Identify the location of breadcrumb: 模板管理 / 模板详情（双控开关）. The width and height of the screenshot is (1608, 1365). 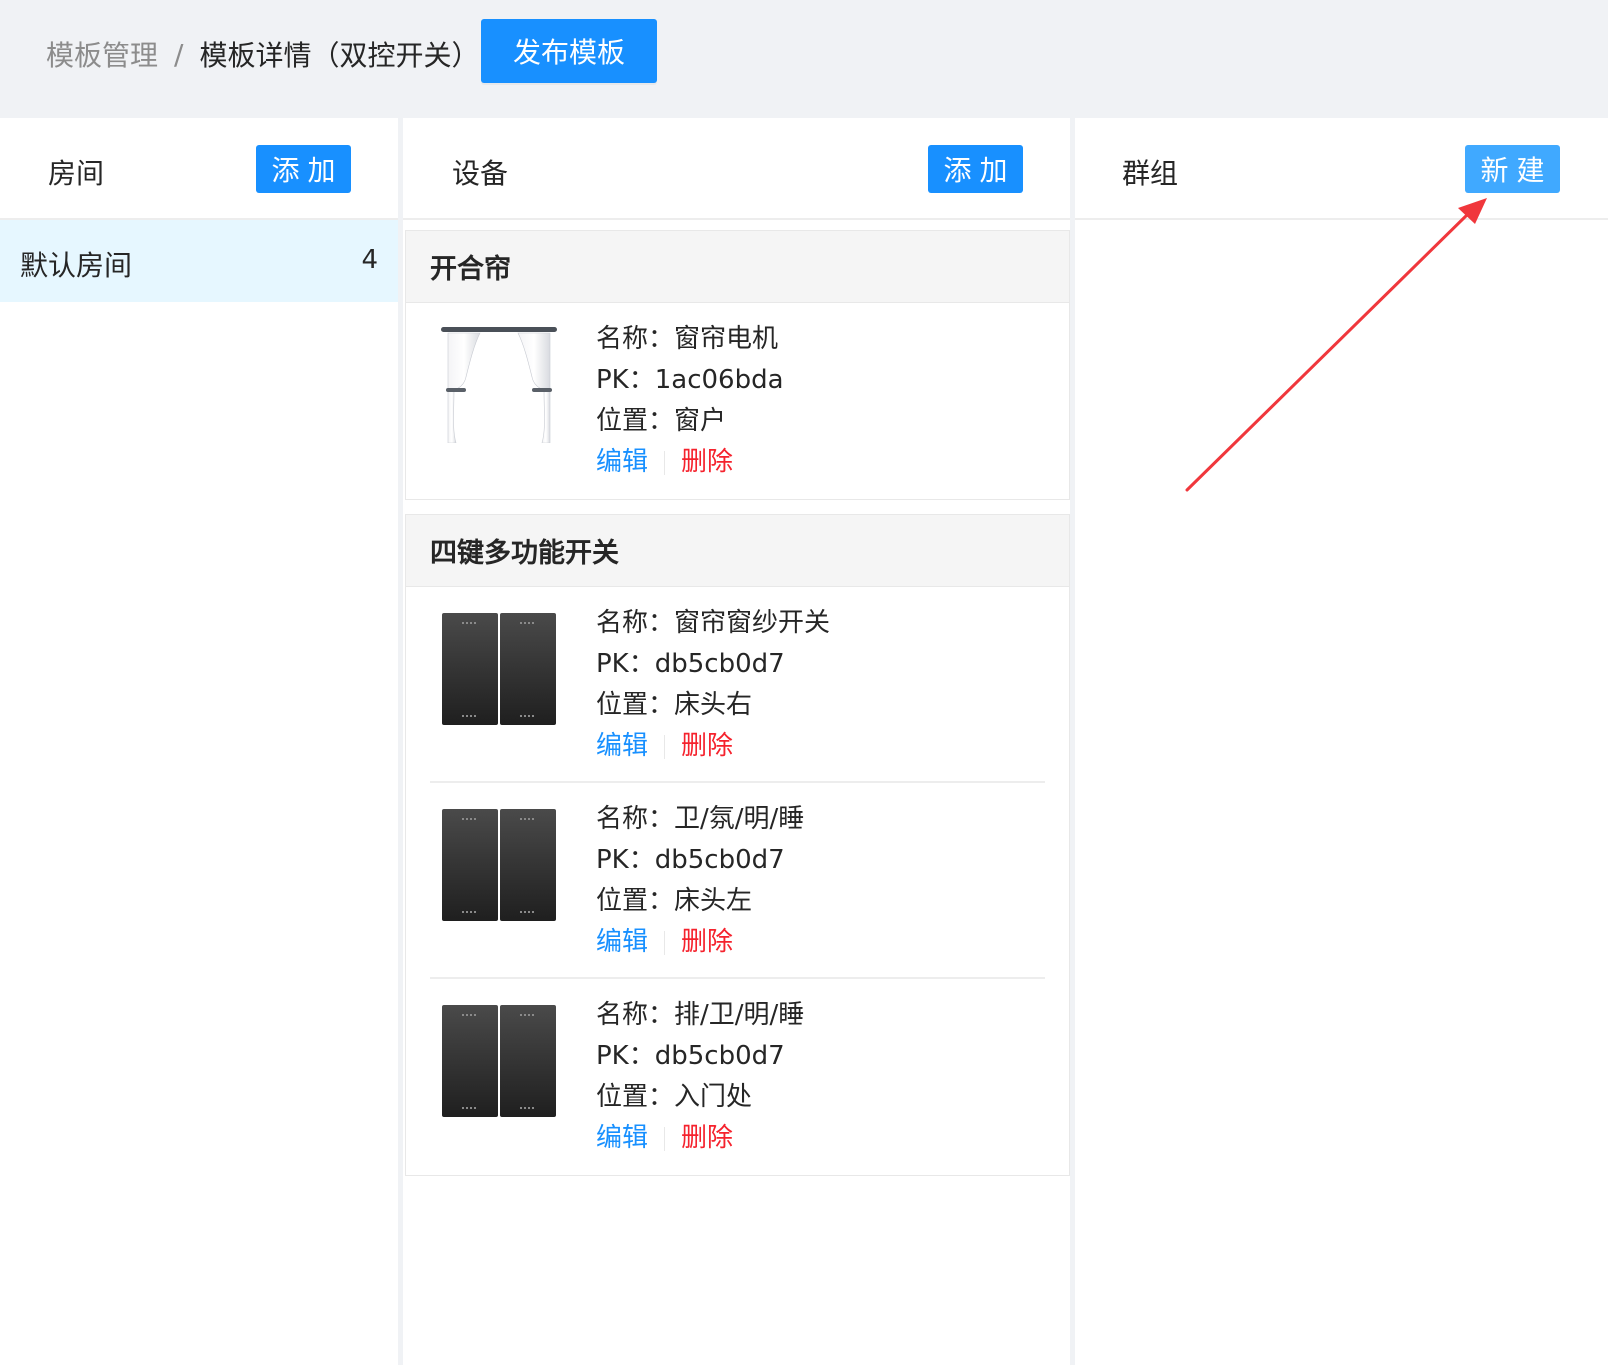
(262, 54).